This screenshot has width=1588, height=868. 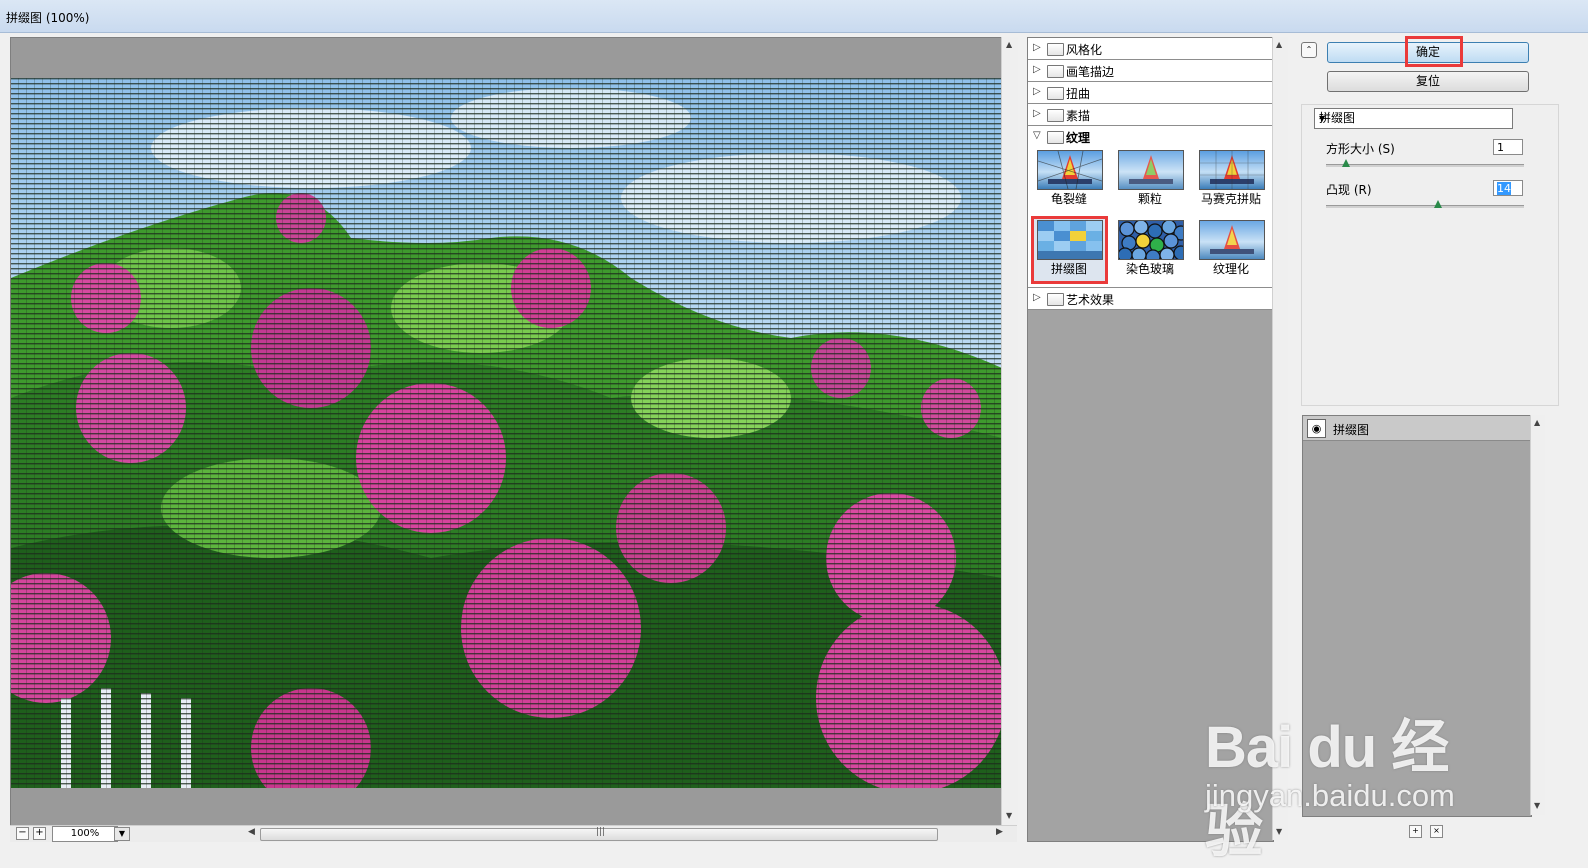 What do you see at coordinates (1150, 268) in the screenshot?
I see `filter-label-stained-glass: 染色玻璃` at bounding box center [1150, 268].